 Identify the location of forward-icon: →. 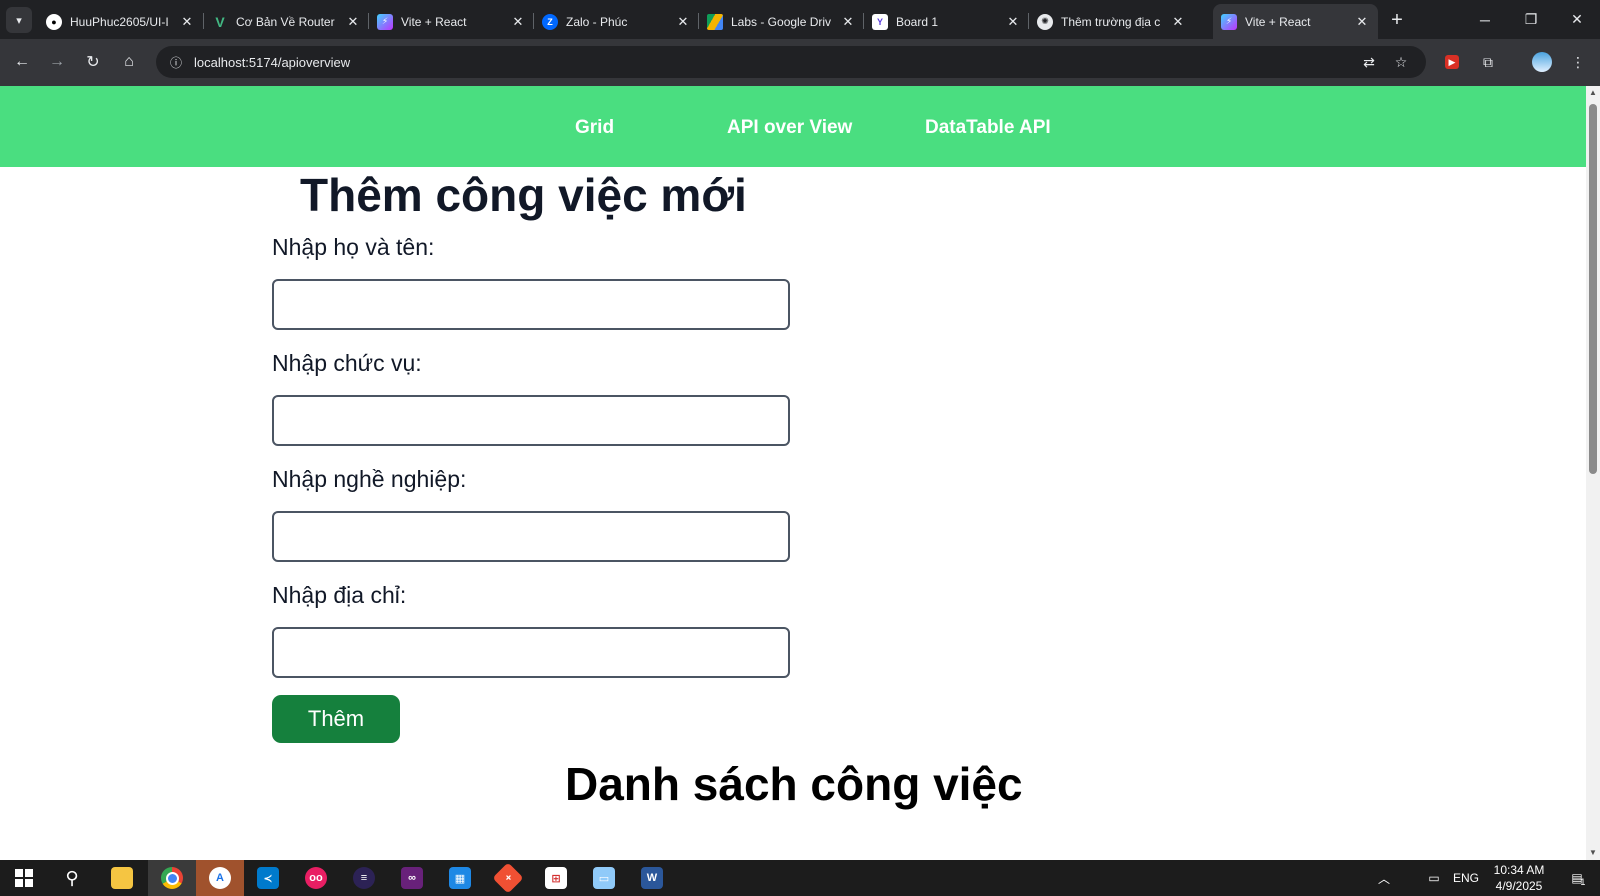
(57, 62).